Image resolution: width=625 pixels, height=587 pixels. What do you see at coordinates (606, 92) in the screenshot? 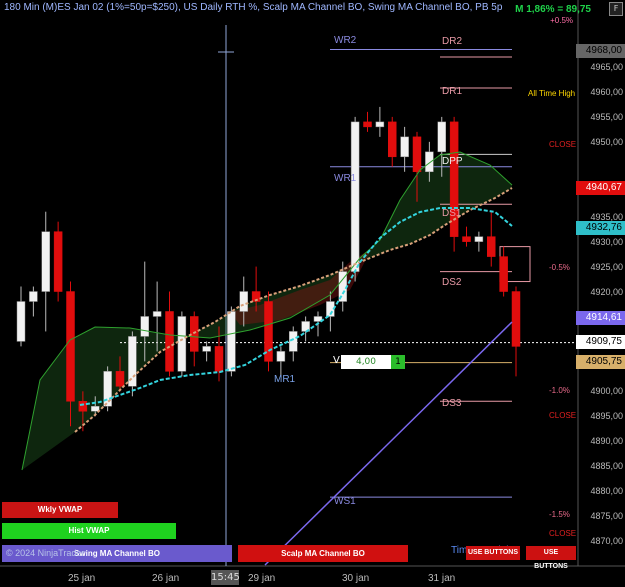
I see `y-tick: 4960,00` at bounding box center [606, 92].